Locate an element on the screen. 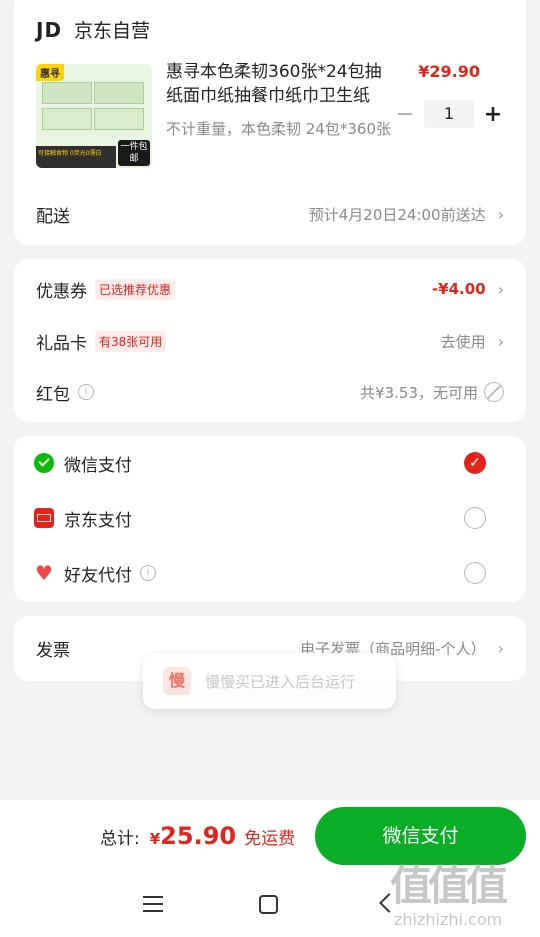  thumb-free-shipping-label: 一件包邮 is located at coordinates (134, 153).